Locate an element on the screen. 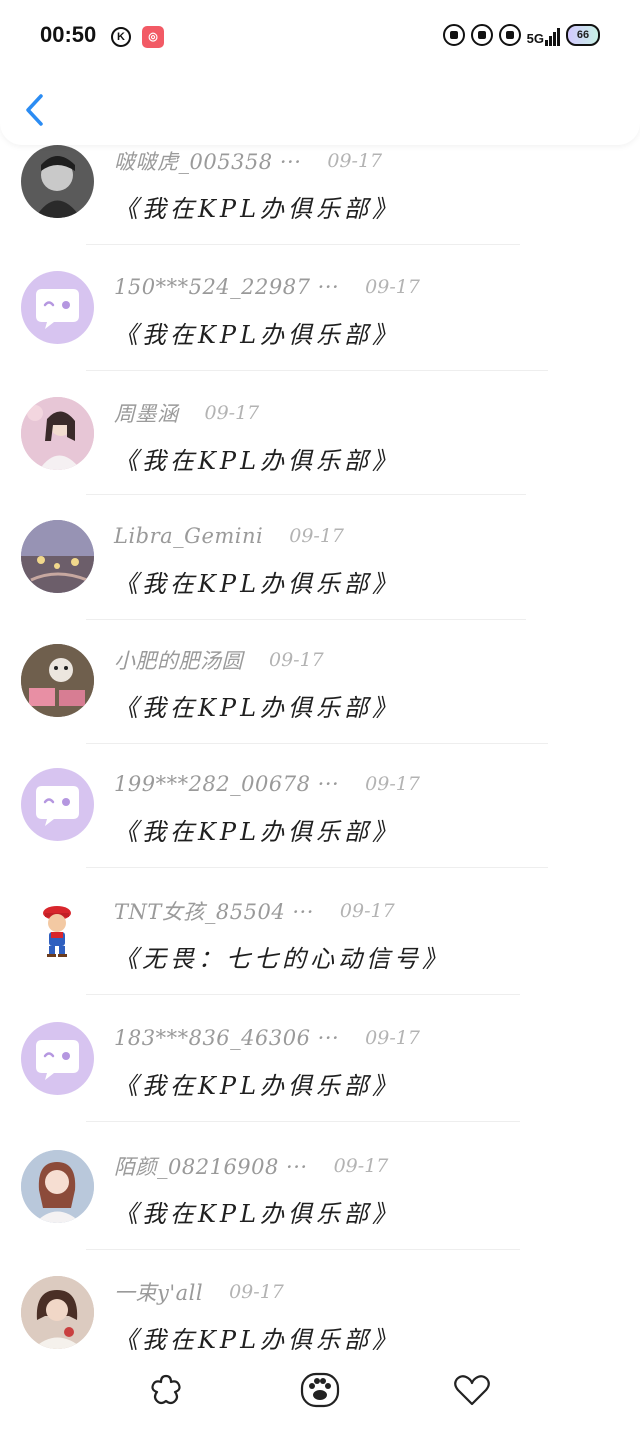  list-item: 周墨涵 09-17 《我在KPL办俱乐部》 is located at coordinates (320, 459).